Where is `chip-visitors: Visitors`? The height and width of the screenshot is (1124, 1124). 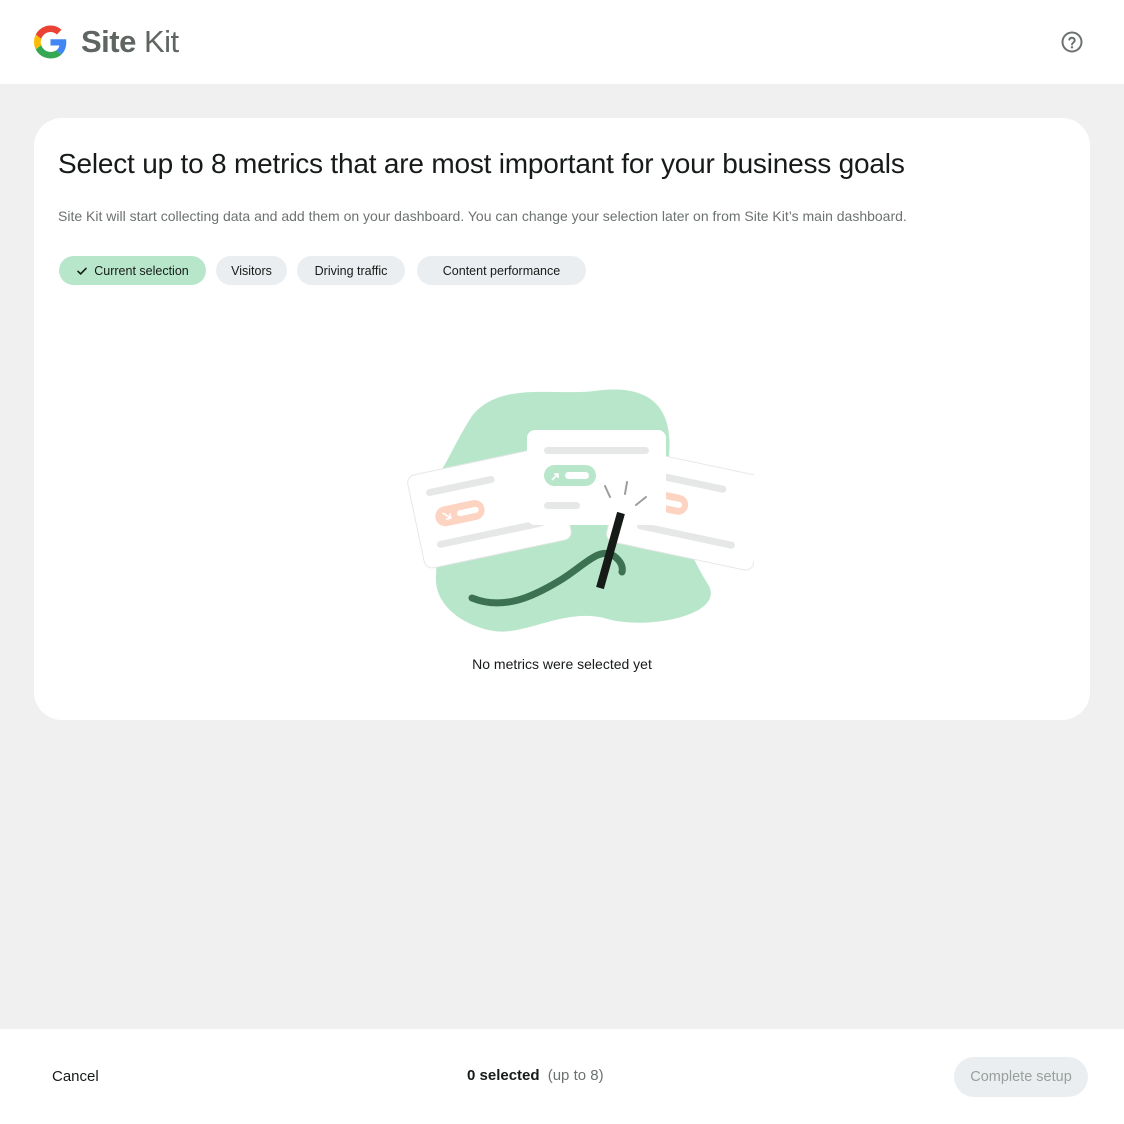 chip-visitors: Visitors is located at coordinates (251, 270).